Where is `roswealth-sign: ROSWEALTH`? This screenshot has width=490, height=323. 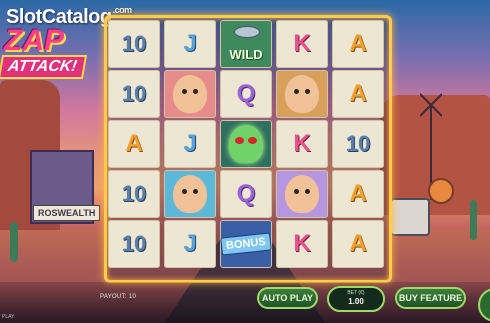
roswealth-sign: ROSWEALTH is located at coordinates (67, 213).